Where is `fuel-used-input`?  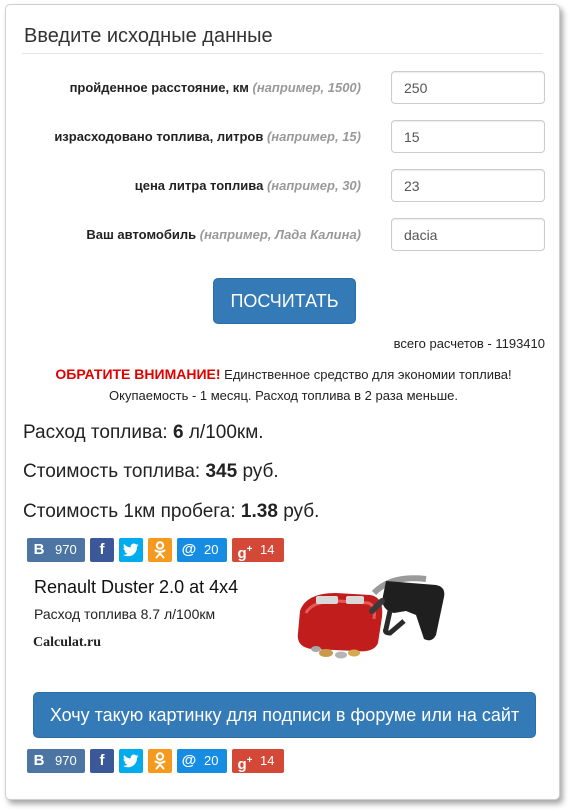 fuel-used-input is located at coordinates (468, 136).